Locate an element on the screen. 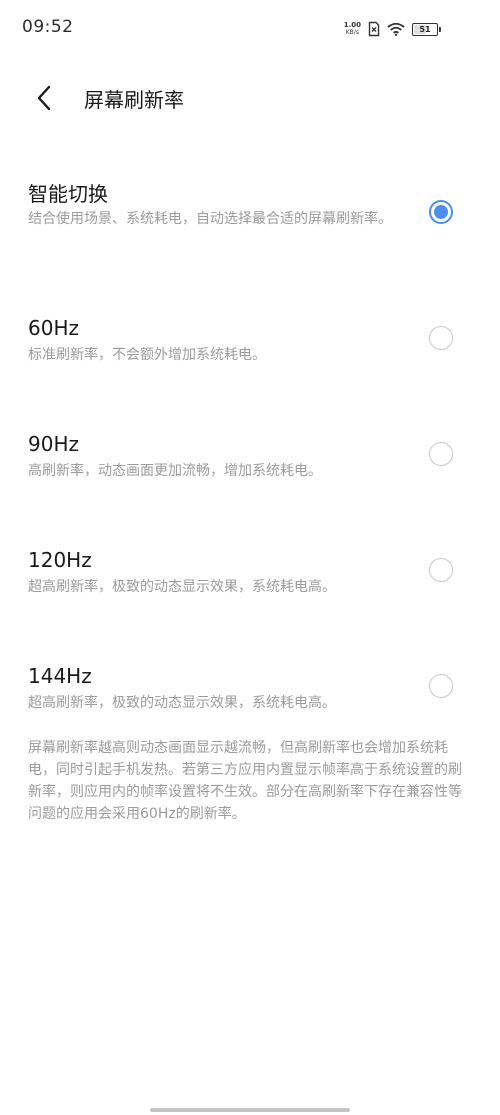 This screenshot has height=1115, width=500. option-title: 120Hz is located at coordinates (60, 560).